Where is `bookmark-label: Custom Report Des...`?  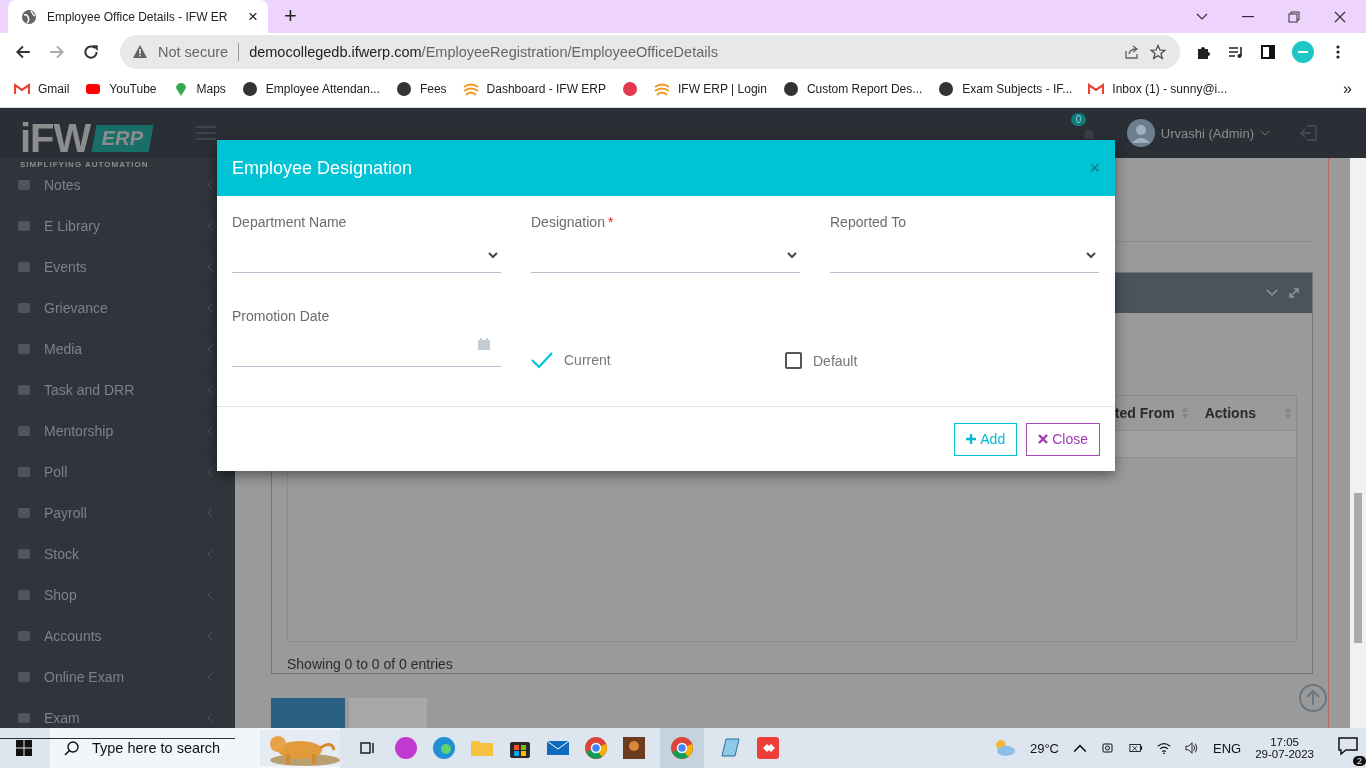 bookmark-label: Custom Report Des... is located at coordinates (864, 89).